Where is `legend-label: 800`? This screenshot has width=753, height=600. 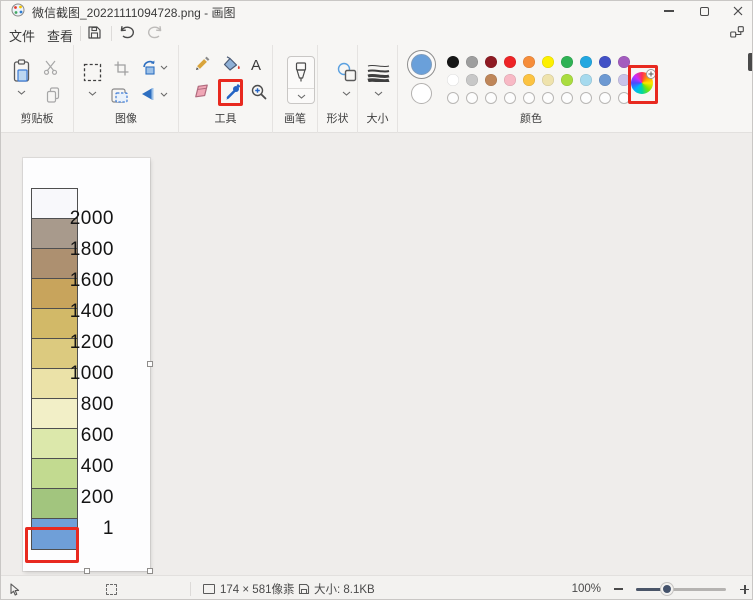 legend-label: 800 is located at coordinates (97, 404).